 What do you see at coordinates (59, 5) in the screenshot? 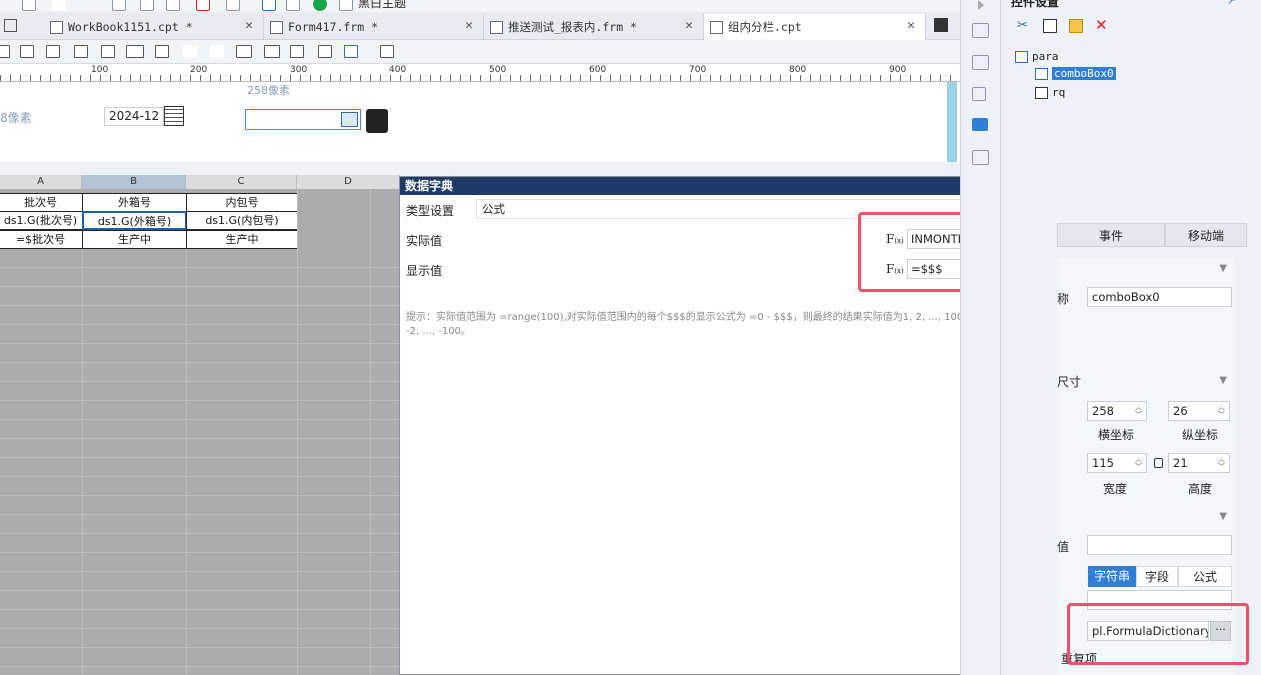
I see `undo-icon` at bounding box center [59, 5].